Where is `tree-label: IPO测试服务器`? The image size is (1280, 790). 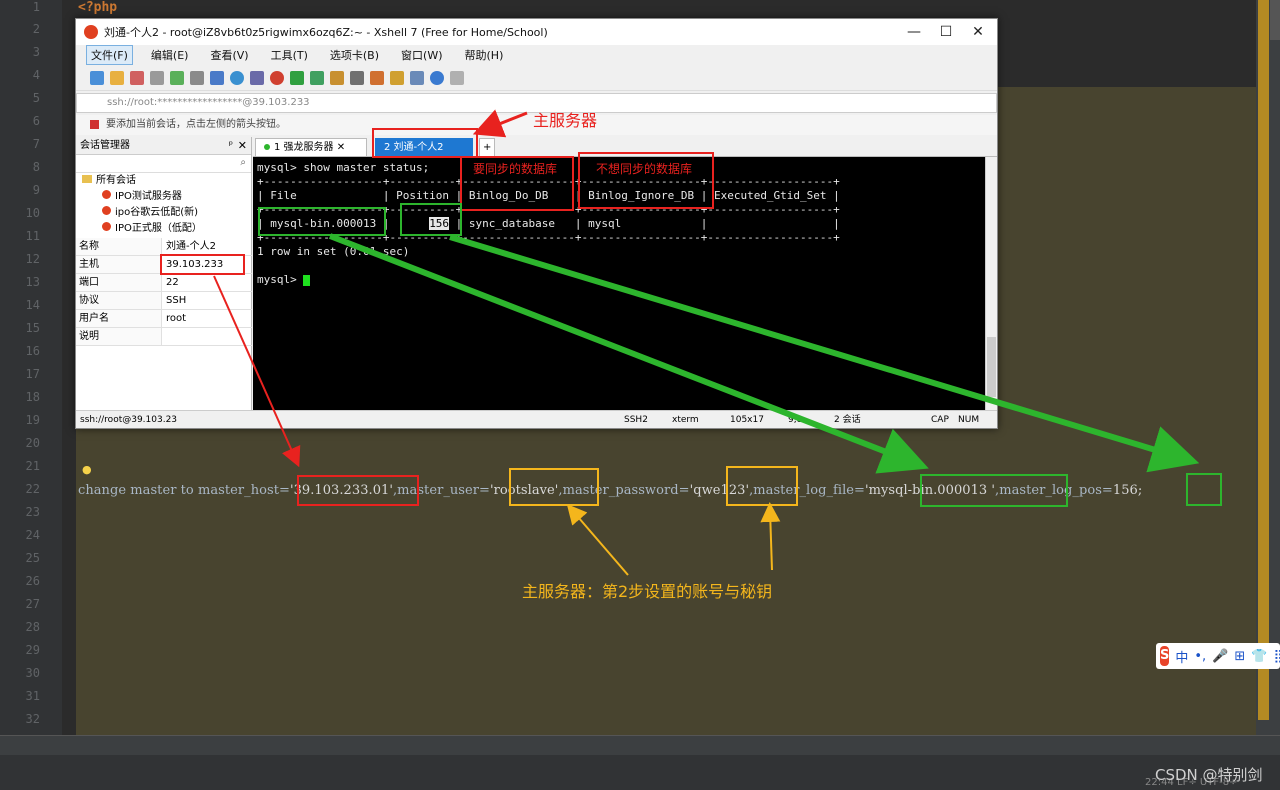 tree-label: IPO测试服务器 is located at coordinates (148, 196).